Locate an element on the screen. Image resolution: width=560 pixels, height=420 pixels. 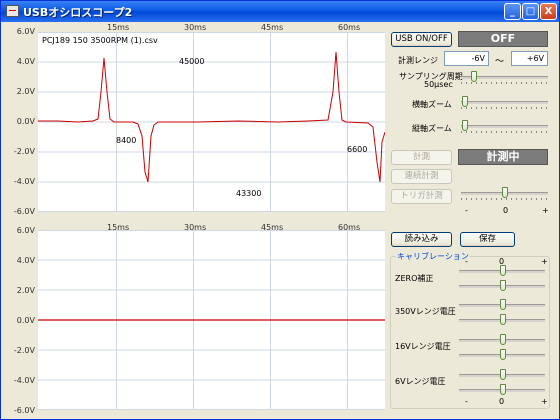
bottom-y-tick: -4.0V is located at coordinates (24, 380).